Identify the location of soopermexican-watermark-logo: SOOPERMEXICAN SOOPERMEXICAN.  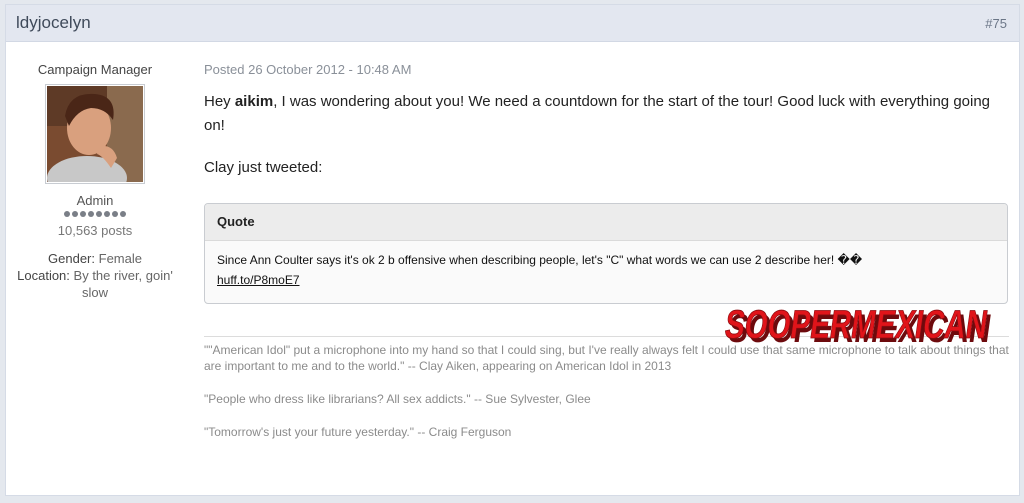
(858, 326).